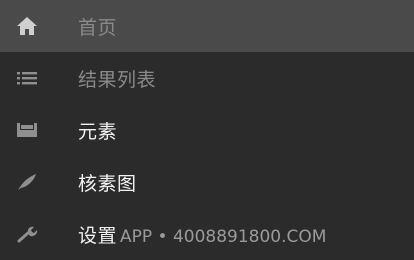 The image size is (414, 260). Describe the element at coordinates (27, 182) in the screenshot. I see `feather-icon` at that location.